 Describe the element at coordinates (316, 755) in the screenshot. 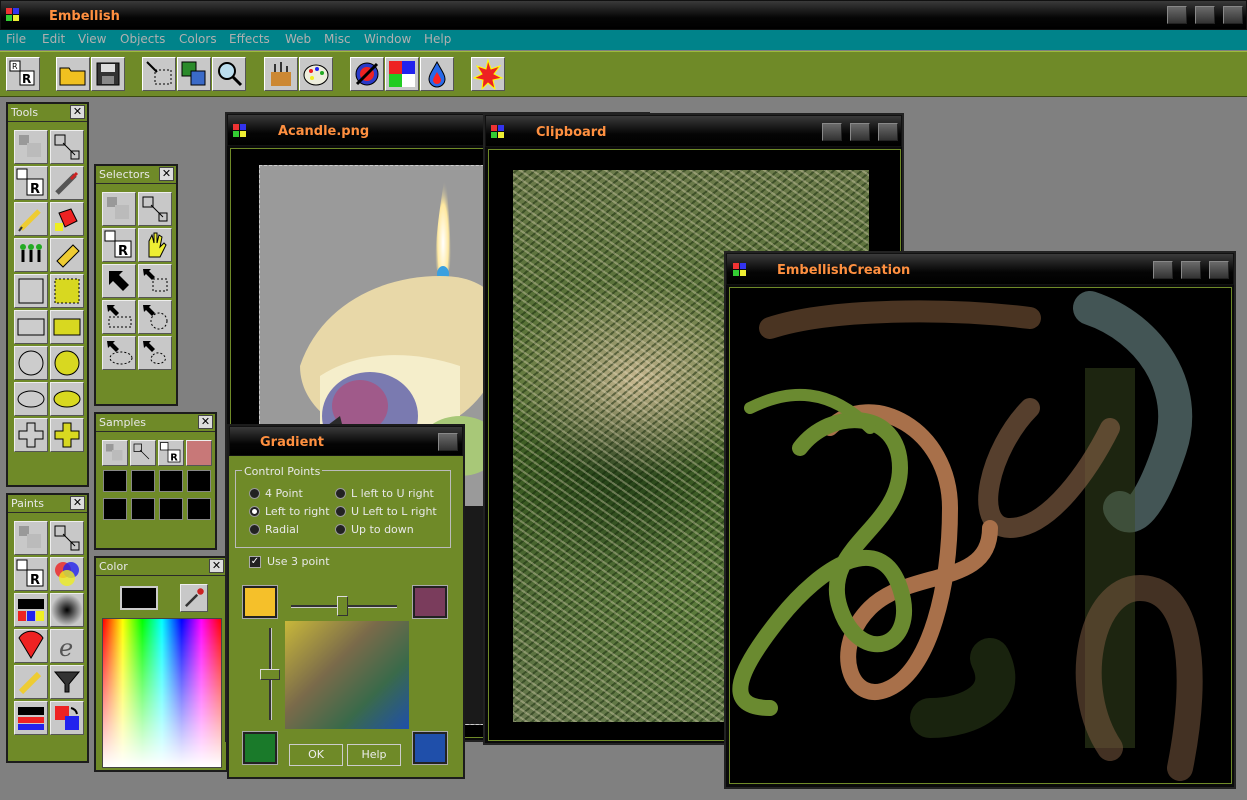

I see `gradient-ok-button: OK` at that location.